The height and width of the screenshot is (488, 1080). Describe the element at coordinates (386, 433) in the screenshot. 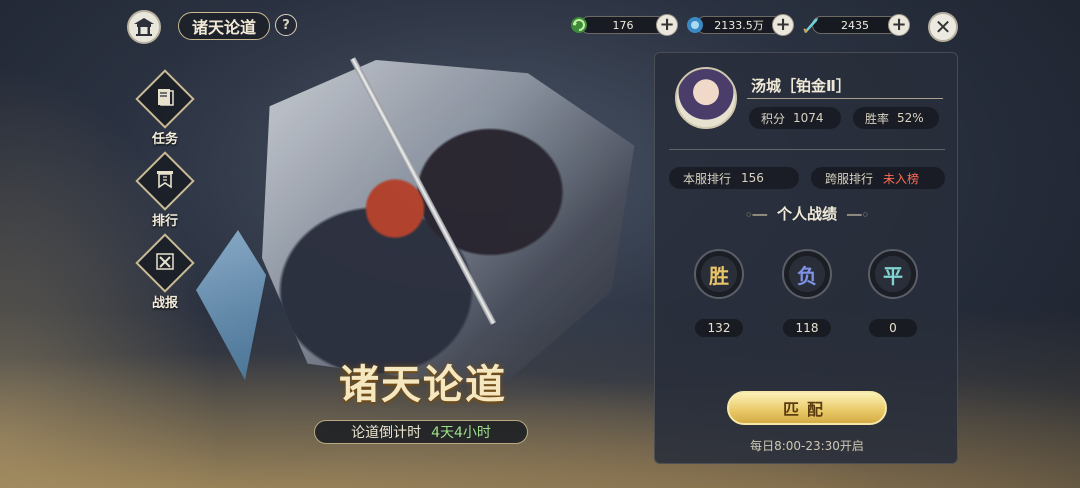

I see `countdown-label: 论道倒计时` at that location.